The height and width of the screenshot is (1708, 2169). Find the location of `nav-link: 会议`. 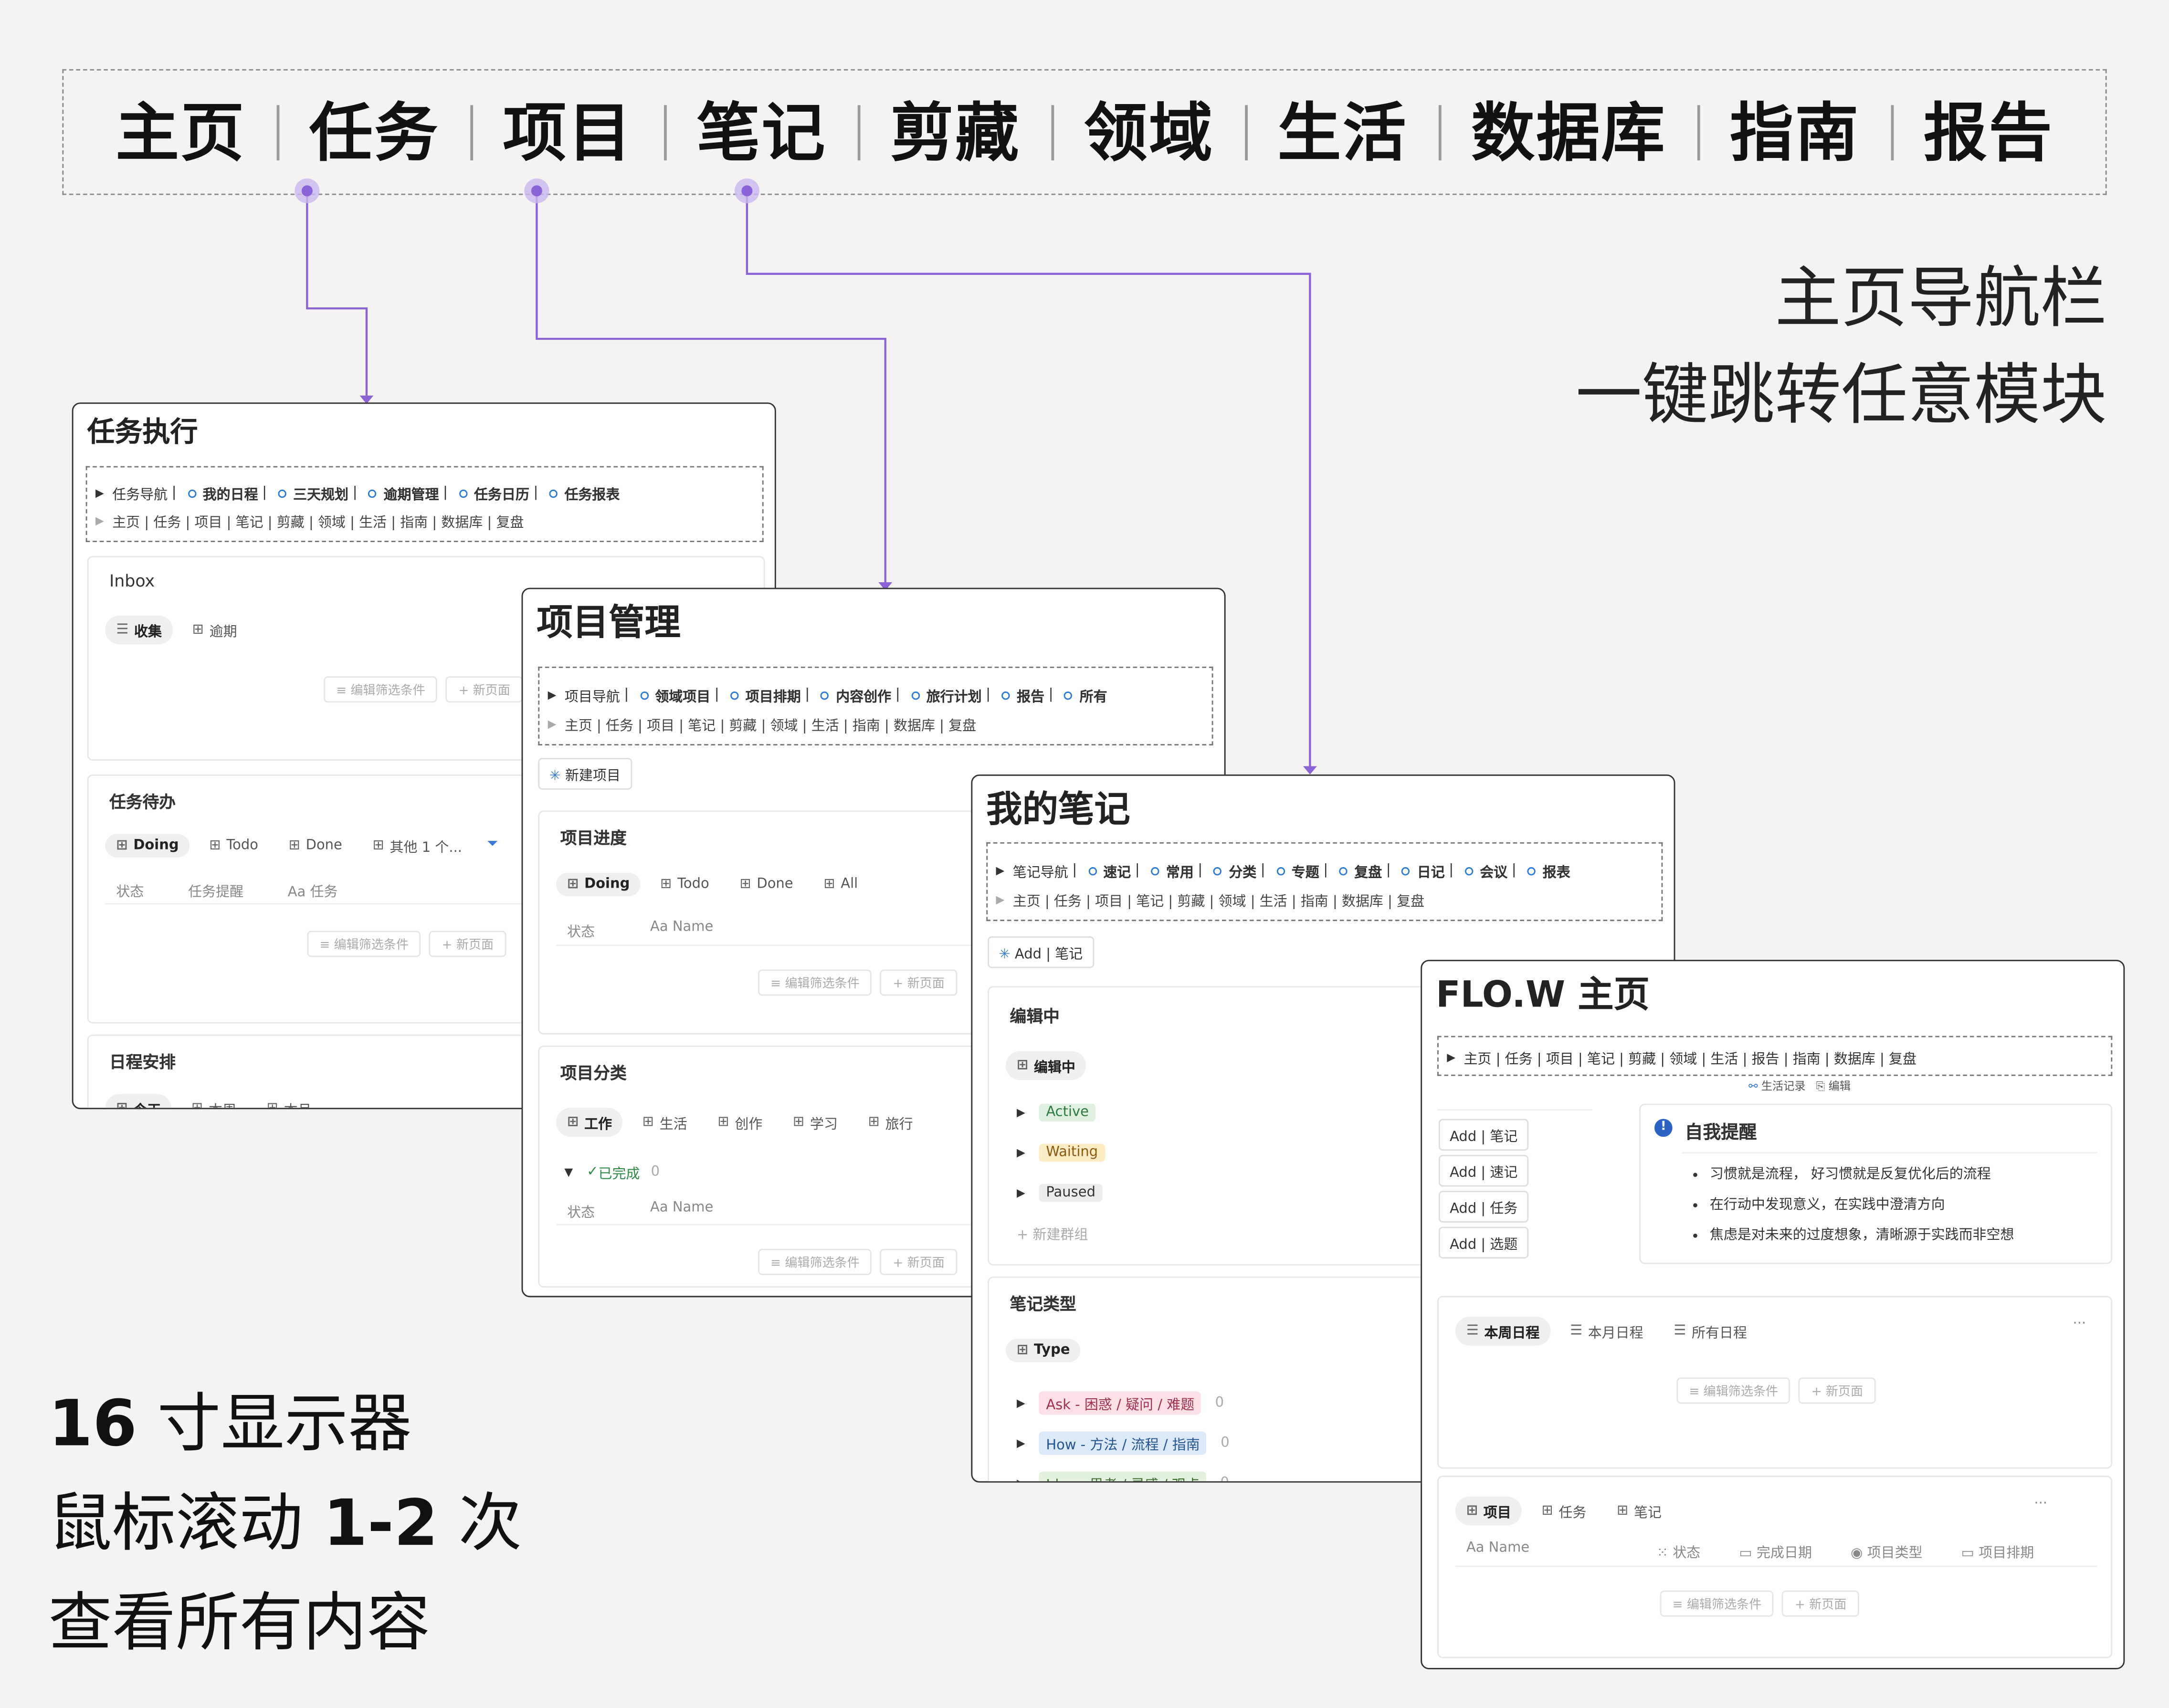

nav-link: 会议 is located at coordinates (1494, 870).